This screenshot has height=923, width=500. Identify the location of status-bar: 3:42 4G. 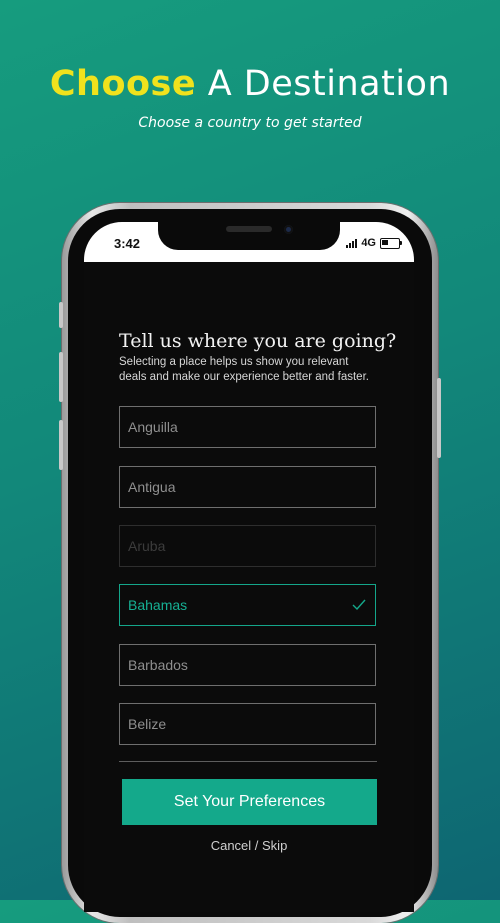
(249, 242).